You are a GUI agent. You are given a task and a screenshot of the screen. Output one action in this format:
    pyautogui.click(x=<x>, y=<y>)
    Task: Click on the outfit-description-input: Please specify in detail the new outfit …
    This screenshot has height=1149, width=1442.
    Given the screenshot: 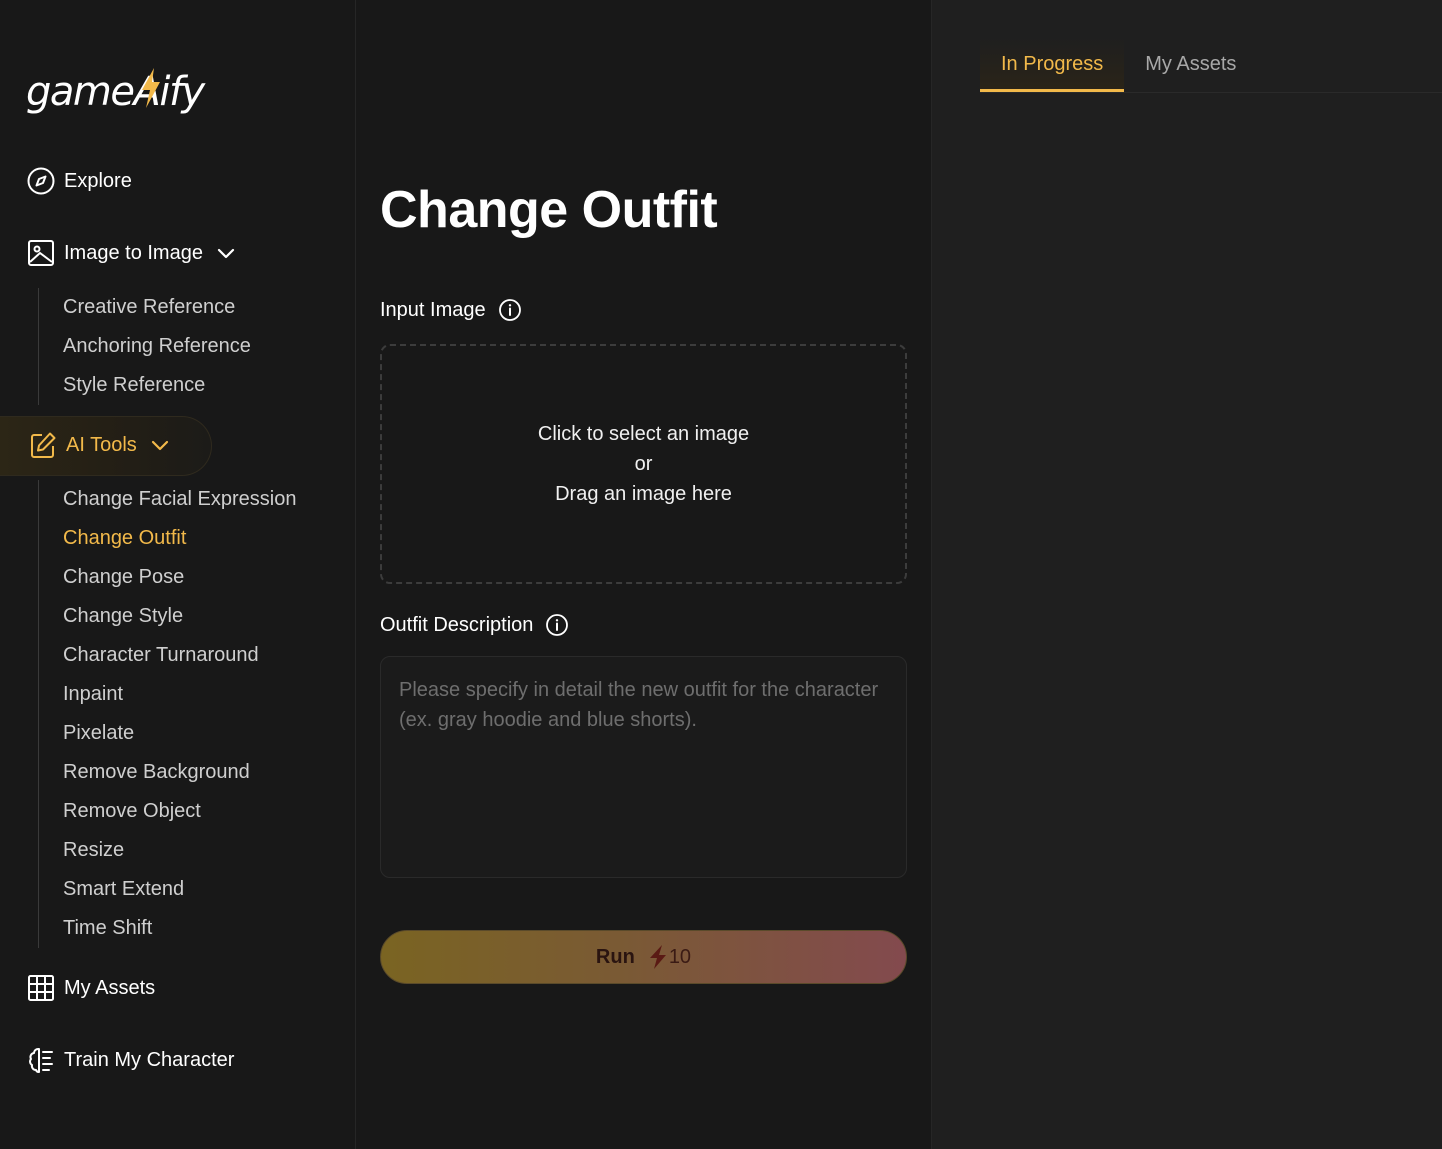 What is the action you would take?
    pyautogui.click(x=643, y=767)
    